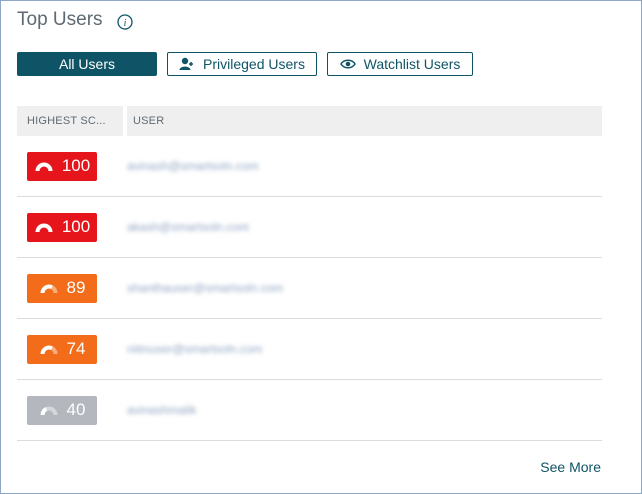 The width and height of the screenshot is (642, 494). I want to click on score-badge: 74, so click(62, 349).